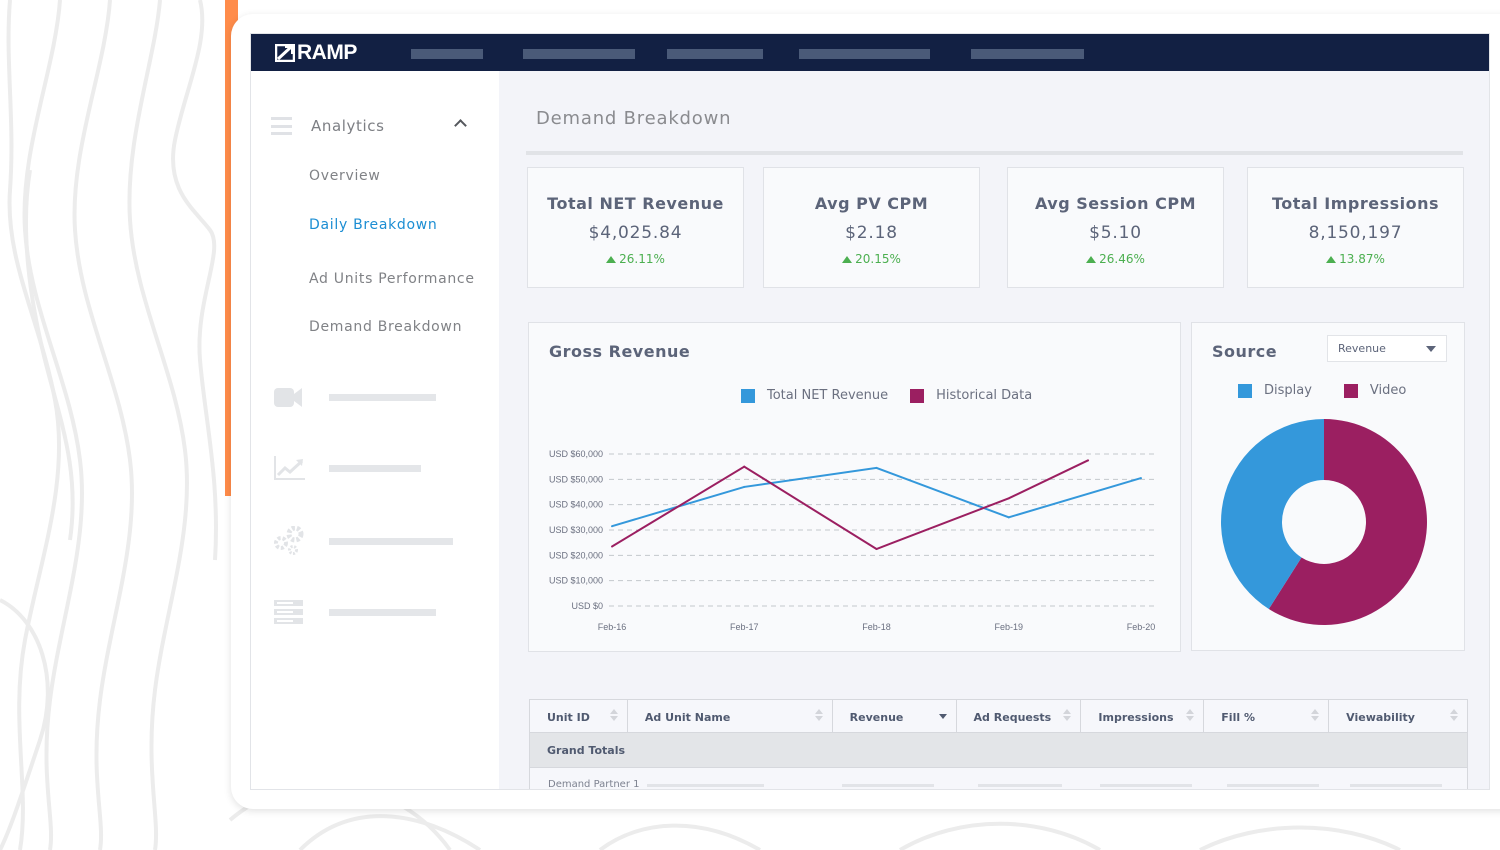 The width and height of the screenshot is (1500, 850). What do you see at coordinates (289, 540) in the screenshot?
I see `gears-icon` at bounding box center [289, 540].